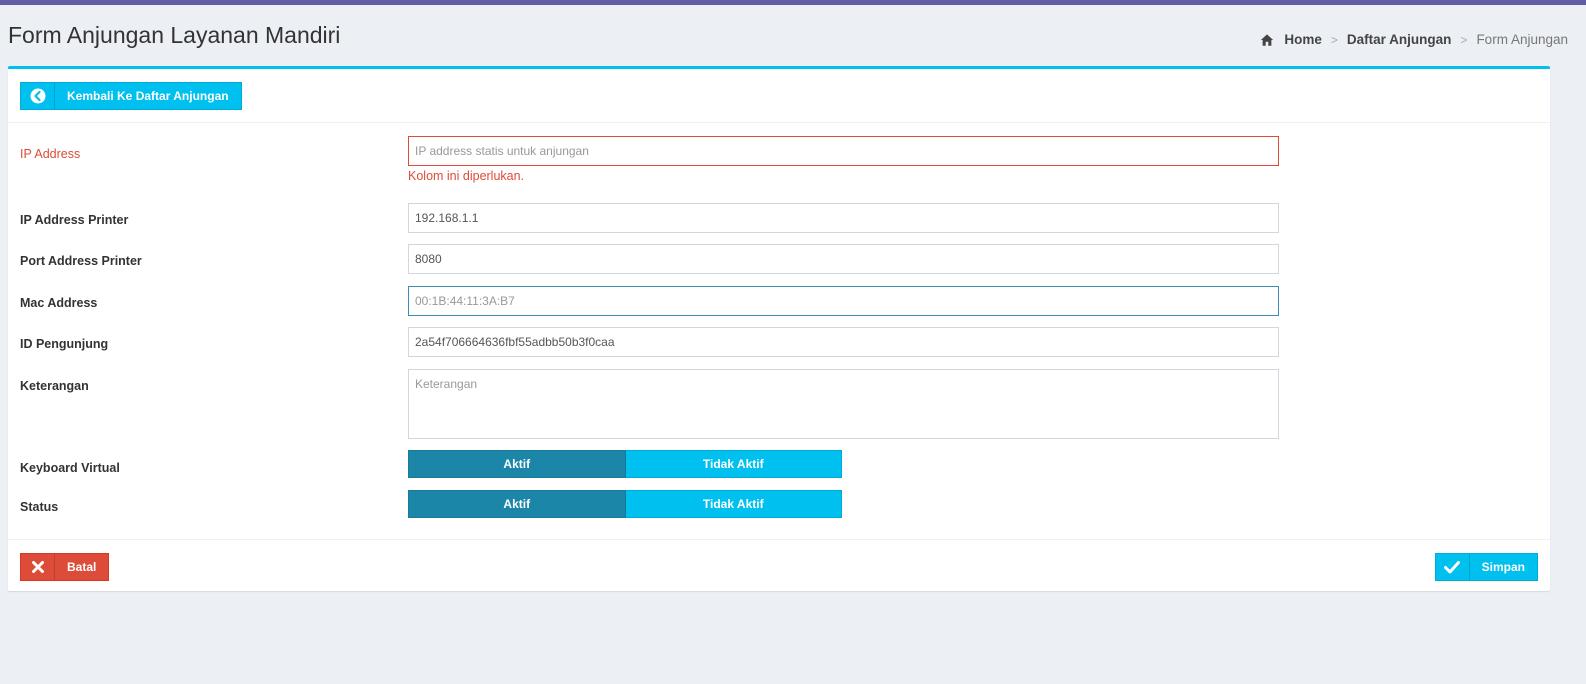 This screenshot has height=684, width=1586. What do you see at coordinates (148, 96) in the screenshot?
I see `back-button-label: Kembali Ke Daftar Anjungan` at bounding box center [148, 96].